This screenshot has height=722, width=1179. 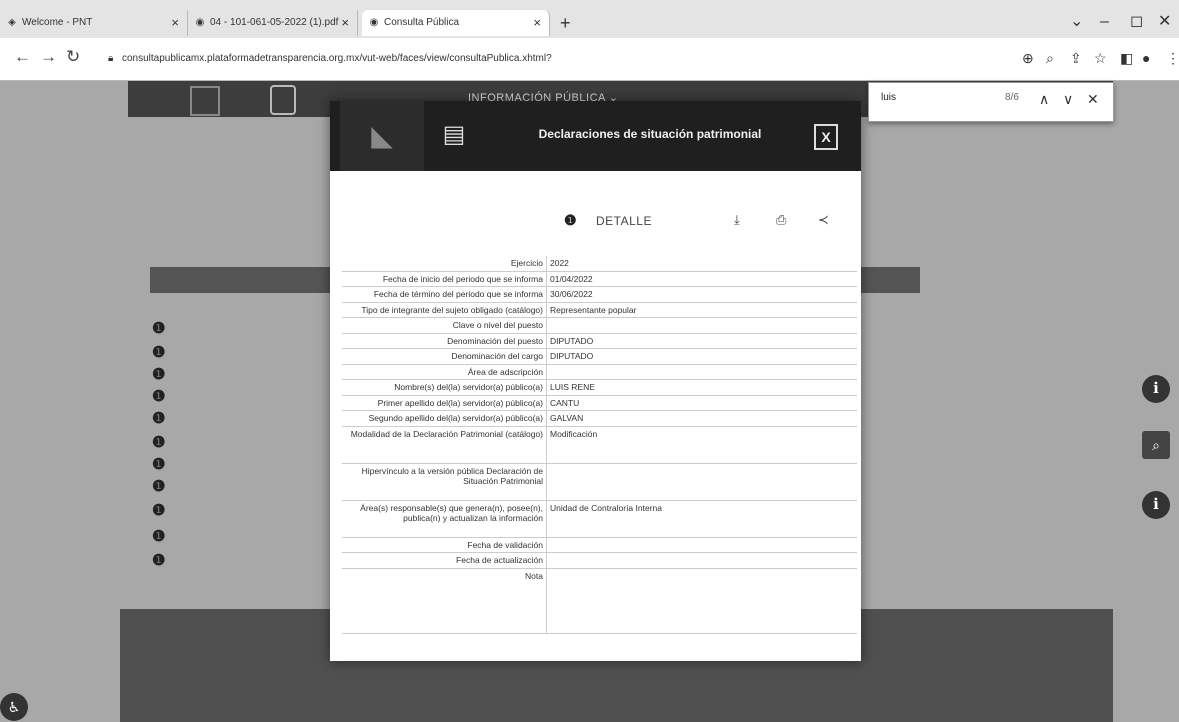 What do you see at coordinates (422, 22) in the screenshot?
I see `tab-label: Consulta Pública` at bounding box center [422, 22].